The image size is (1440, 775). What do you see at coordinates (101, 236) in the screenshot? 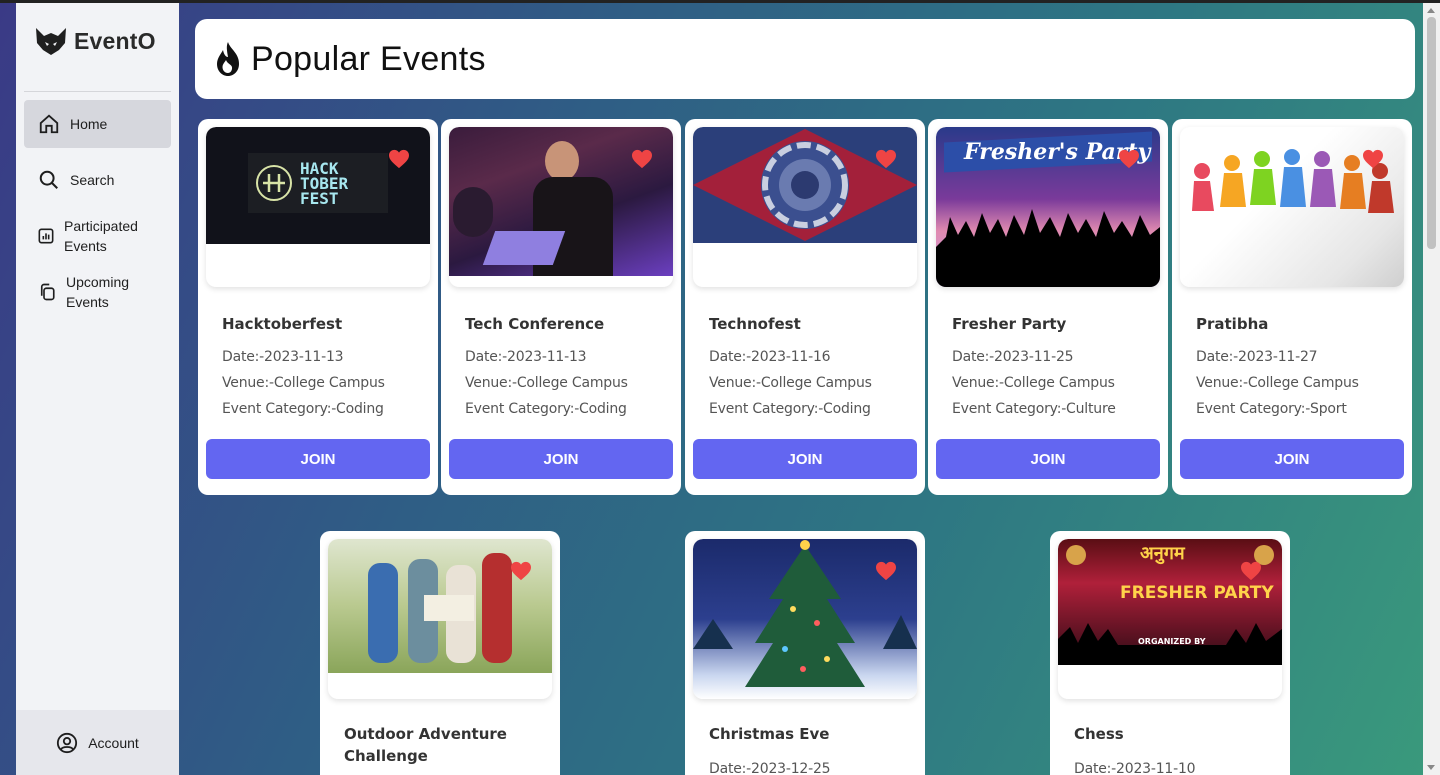
I see `sidebar-item-label: Participated Events` at bounding box center [101, 236].